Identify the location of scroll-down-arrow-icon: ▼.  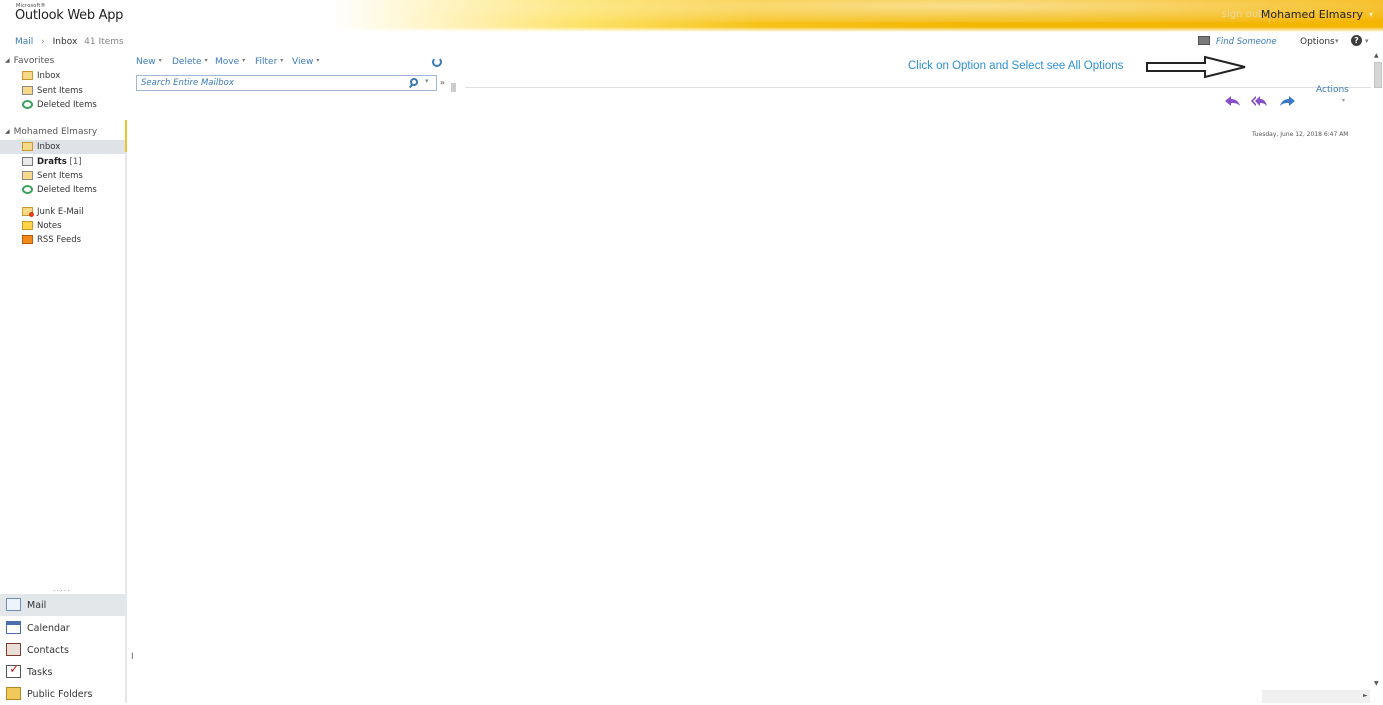
(1376, 683).